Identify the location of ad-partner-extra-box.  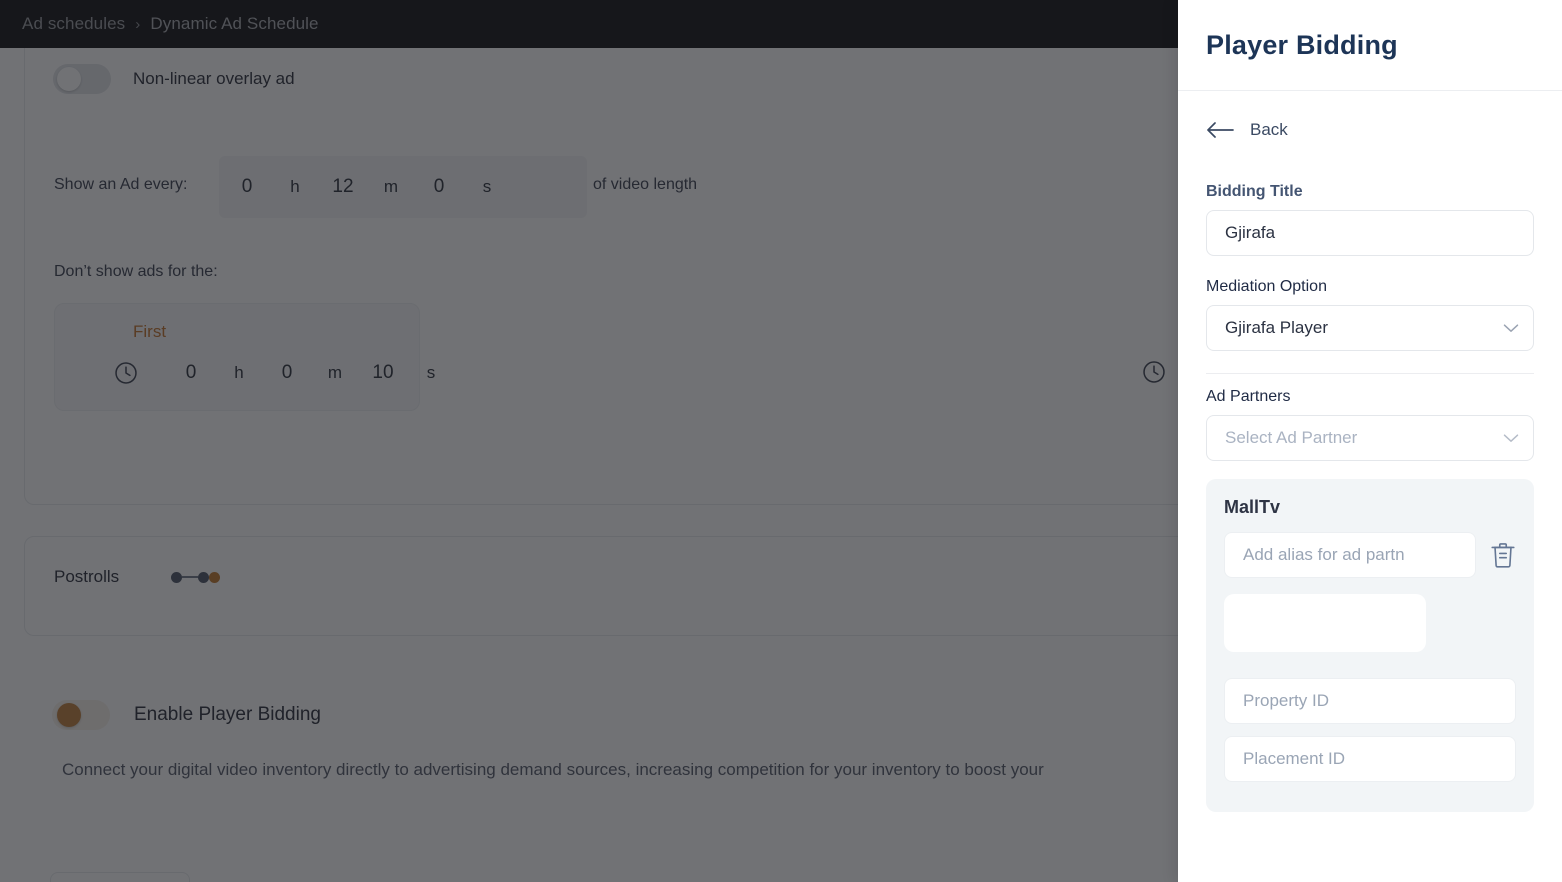
(1325, 623).